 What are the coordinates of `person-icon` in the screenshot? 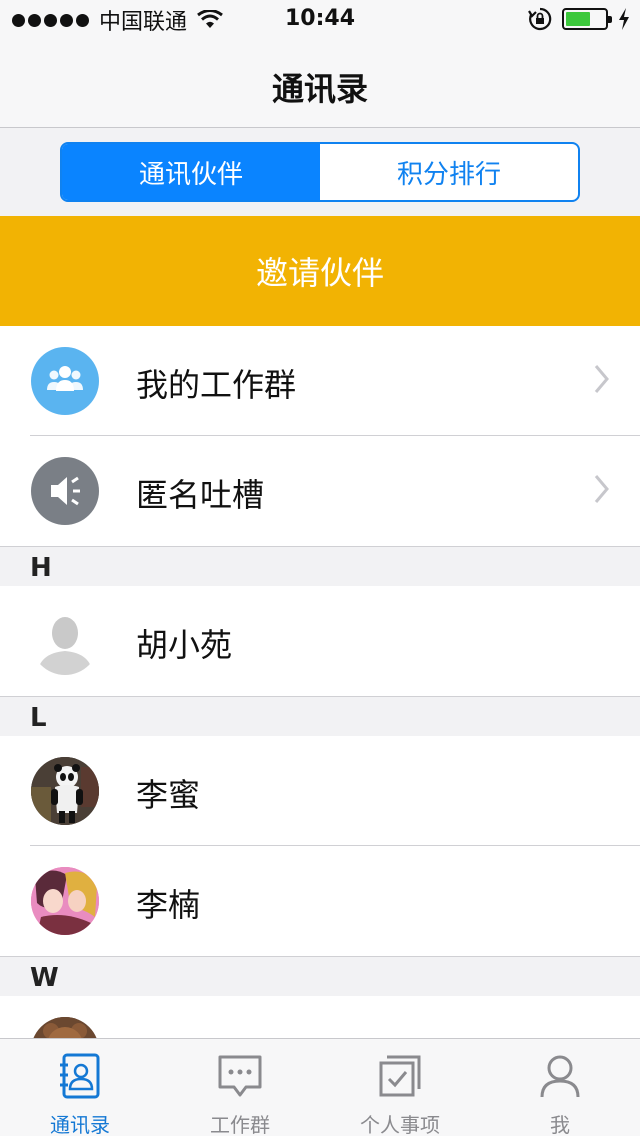 It's located at (560, 1076).